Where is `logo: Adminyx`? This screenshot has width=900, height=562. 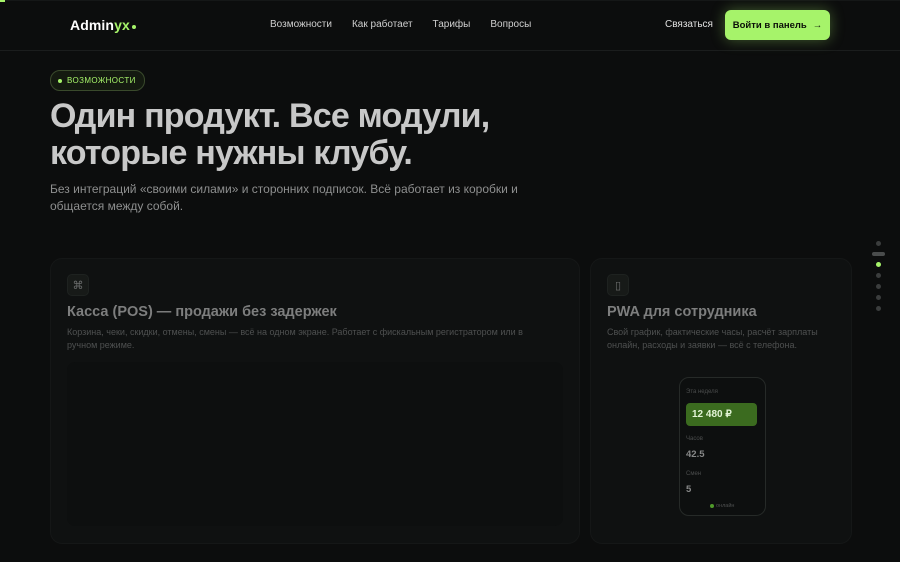
logo: Adminyx is located at coordinates (103, 25).